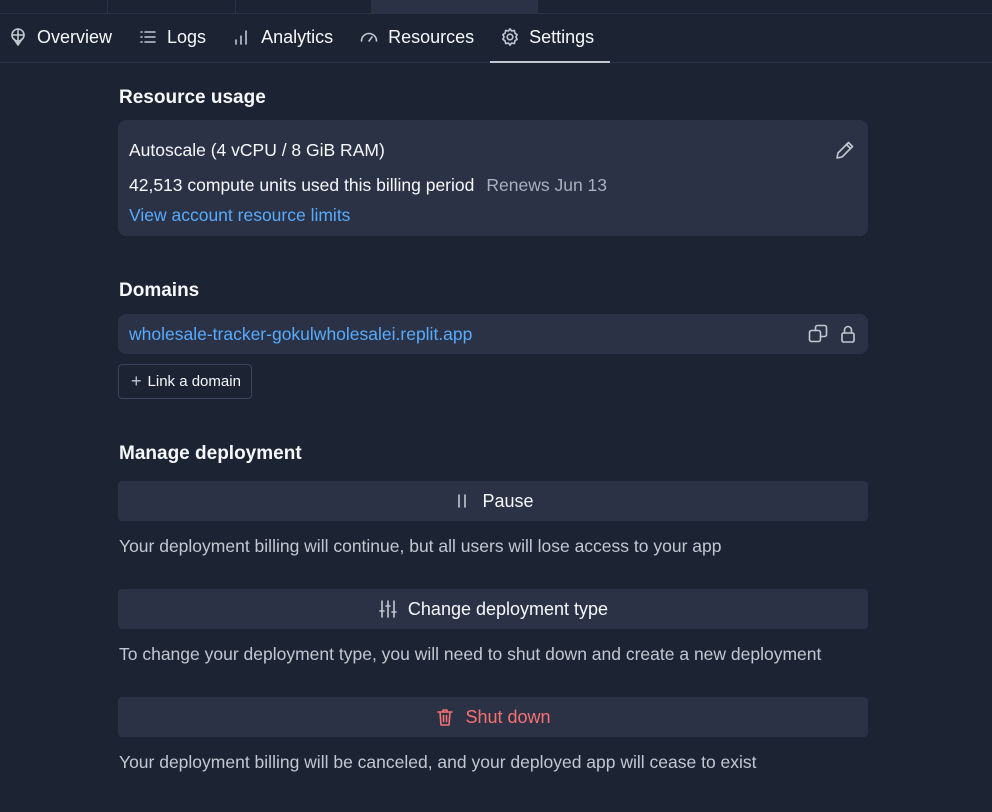 The image size is (992, 812). Describe the element at coordinates (187, 36) in the screenshot. I see `tab-label: Logs` at that location.